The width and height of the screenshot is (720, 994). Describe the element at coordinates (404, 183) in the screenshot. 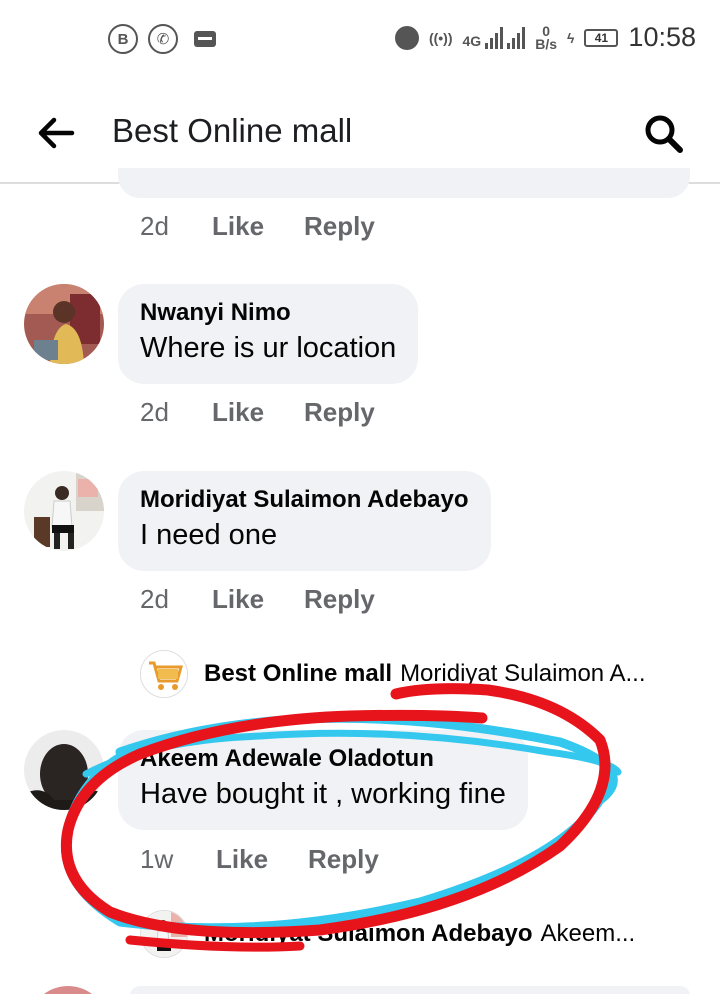

I see `comment-bubble-previous` at that location.